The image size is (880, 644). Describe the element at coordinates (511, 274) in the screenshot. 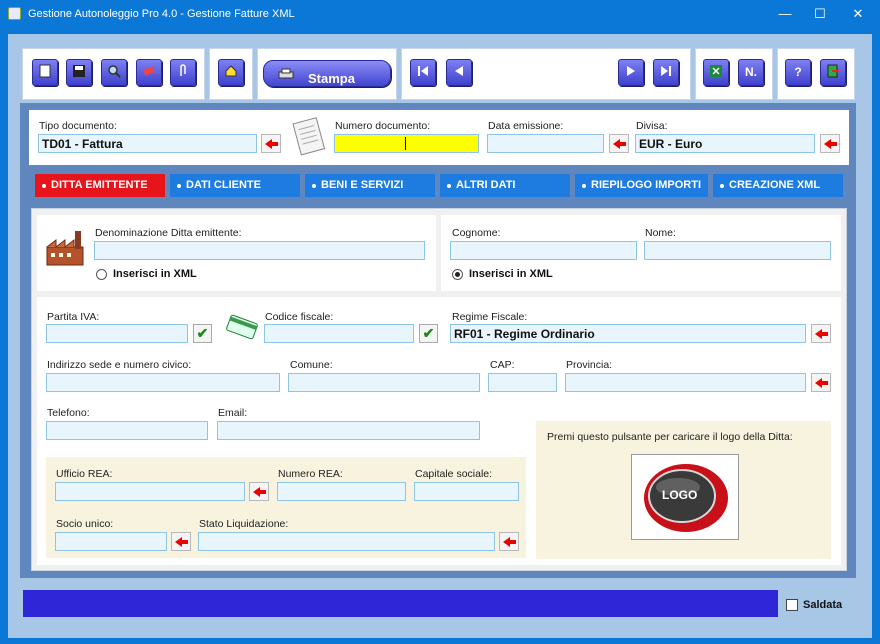

I see `inserisci-xml-label-2: Inserisci in XML` at that location.